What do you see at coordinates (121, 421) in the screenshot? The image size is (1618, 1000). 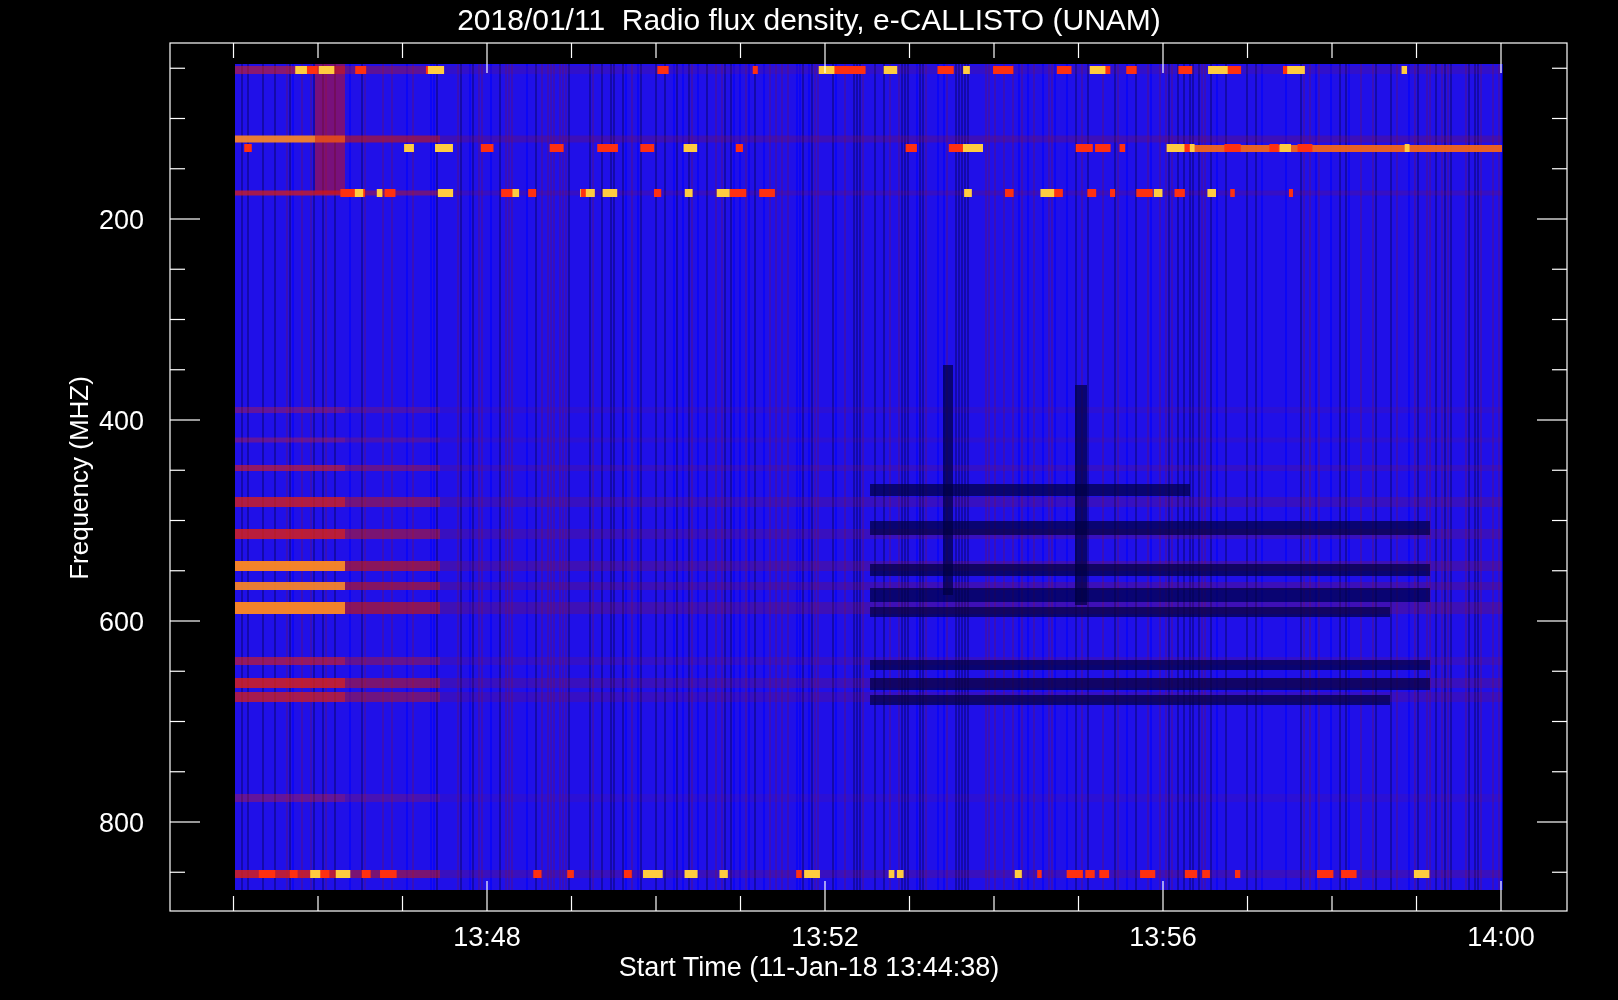 I see `tick-label: 400` at bounding box center [121, 421].